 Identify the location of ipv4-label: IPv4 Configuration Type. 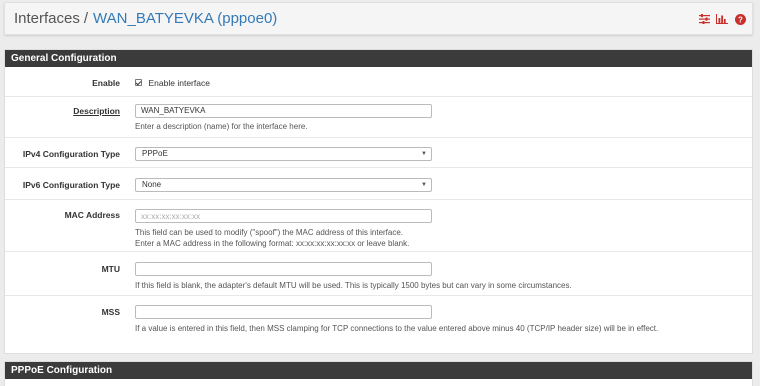
(71, 154).